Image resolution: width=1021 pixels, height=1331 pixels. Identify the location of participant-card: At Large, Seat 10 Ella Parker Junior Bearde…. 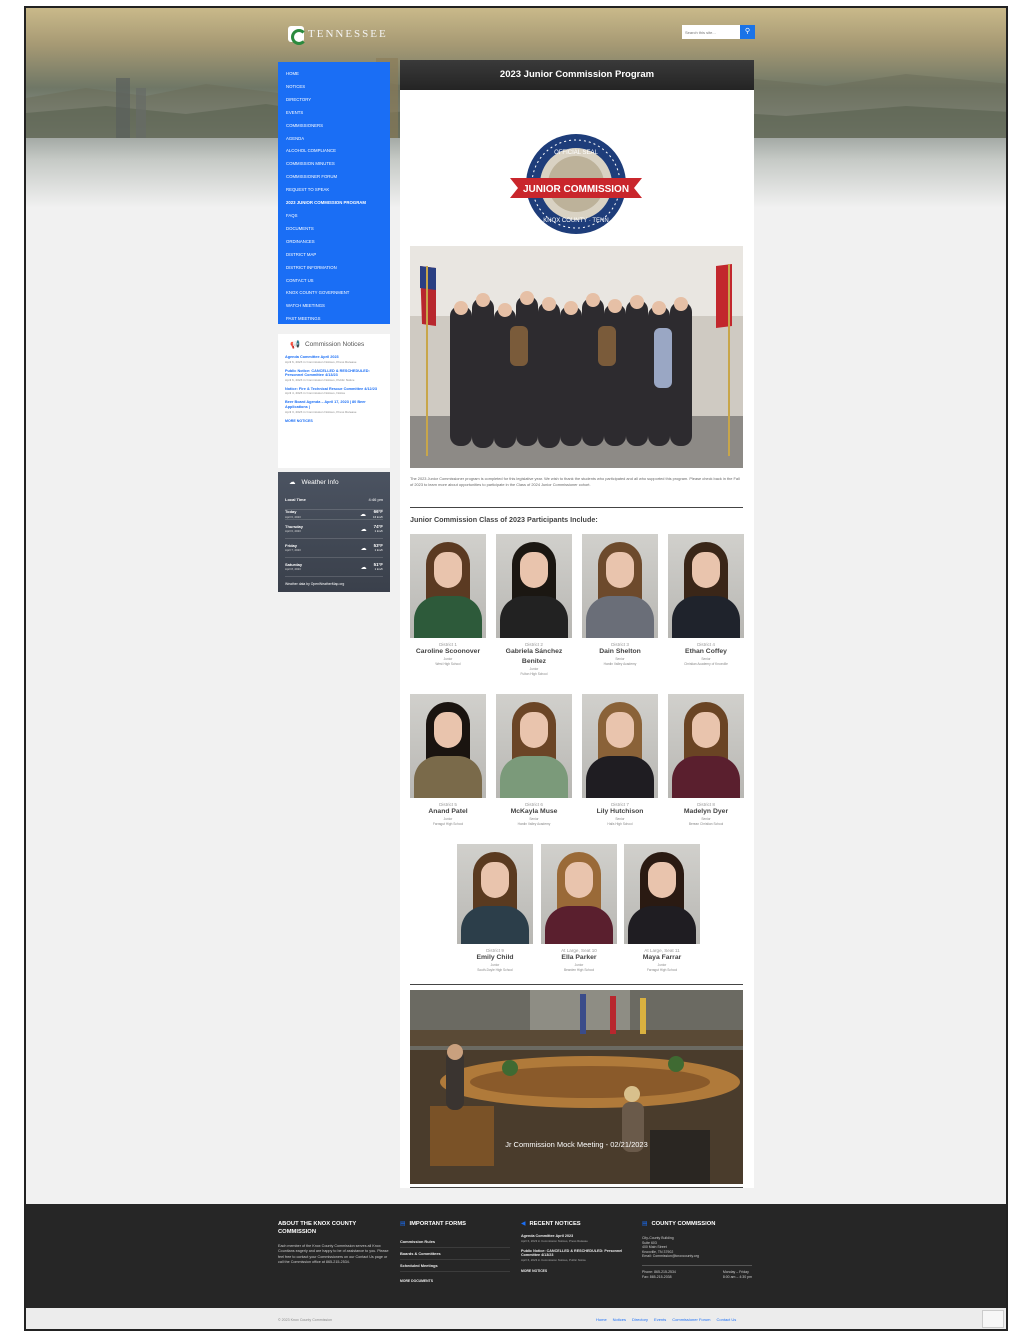
(579, 908).